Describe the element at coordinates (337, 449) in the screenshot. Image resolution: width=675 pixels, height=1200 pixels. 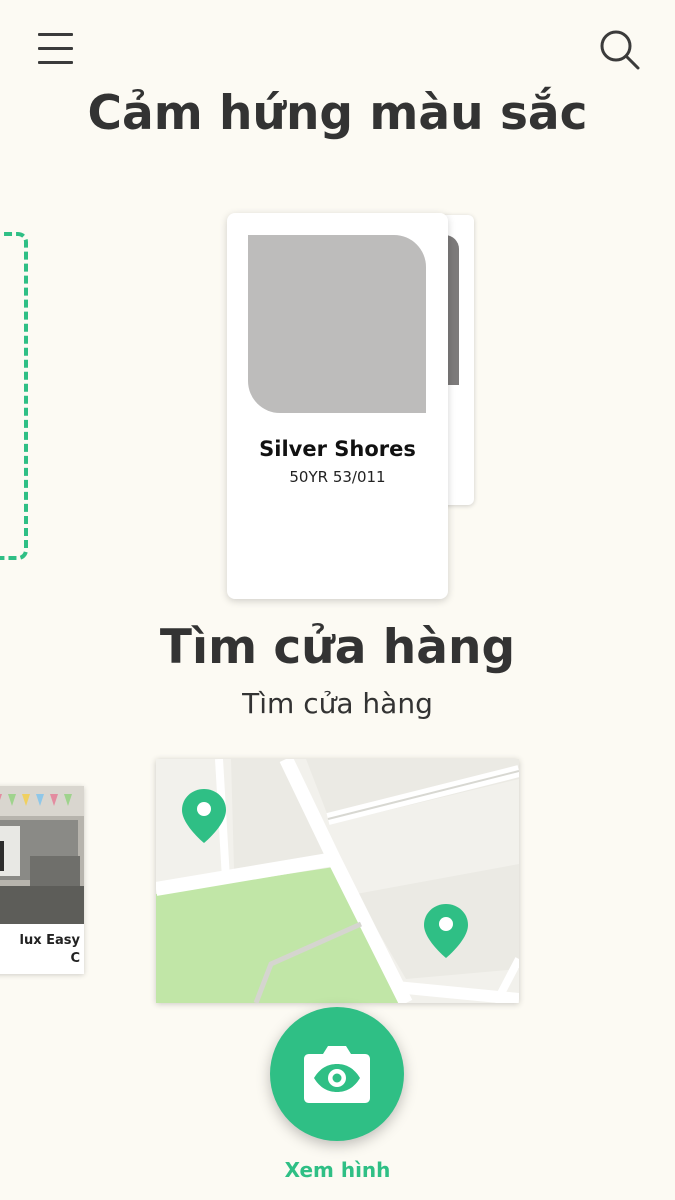
I see `color-name: Silver Shores` at that location.